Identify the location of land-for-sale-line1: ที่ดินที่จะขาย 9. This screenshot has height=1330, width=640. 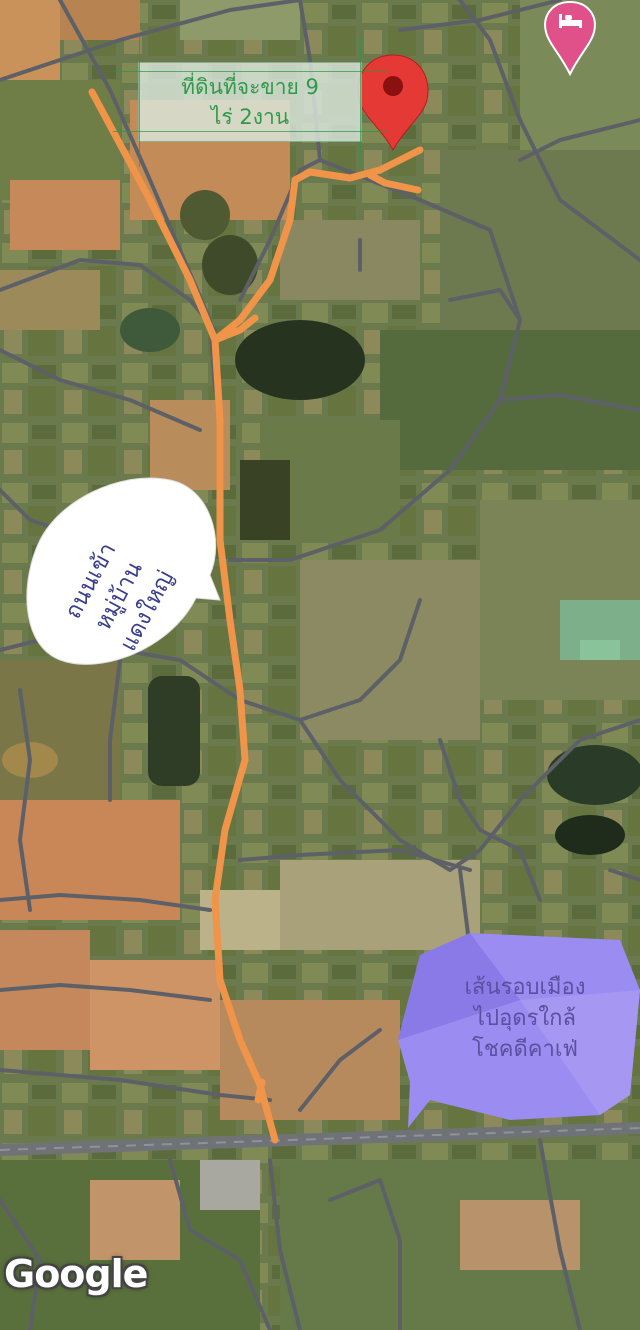
(250, 87).